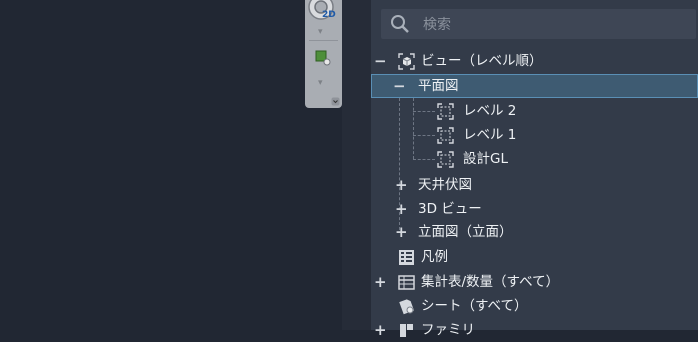 This screenshot has height=342, width=698. I want to click on family-icon, so click(406, 330).